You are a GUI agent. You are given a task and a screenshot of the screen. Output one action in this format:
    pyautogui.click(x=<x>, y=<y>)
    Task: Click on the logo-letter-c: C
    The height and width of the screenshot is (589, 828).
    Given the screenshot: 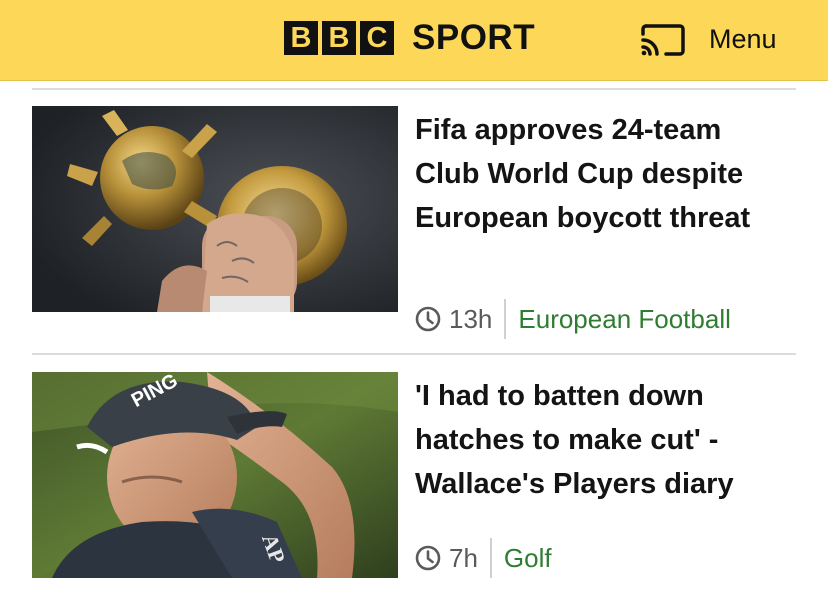 What is the action you would take?
    pyautogui.click(x=377, y=38)
    